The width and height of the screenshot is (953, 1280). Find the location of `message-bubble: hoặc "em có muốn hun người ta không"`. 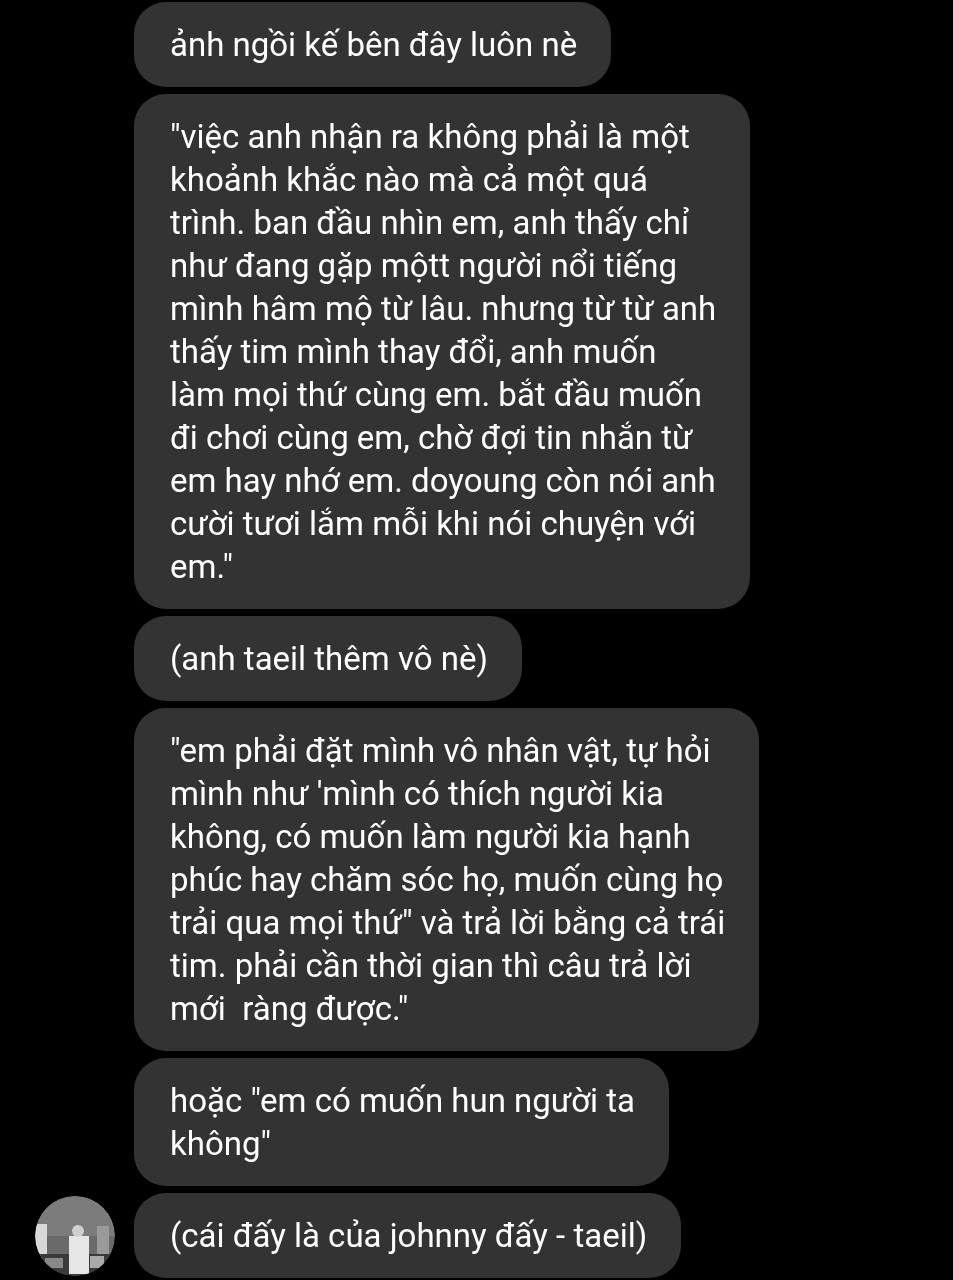

message-bubble: hoặc "em có muốn hun người ta không" is located at coordinates (402, 1122).